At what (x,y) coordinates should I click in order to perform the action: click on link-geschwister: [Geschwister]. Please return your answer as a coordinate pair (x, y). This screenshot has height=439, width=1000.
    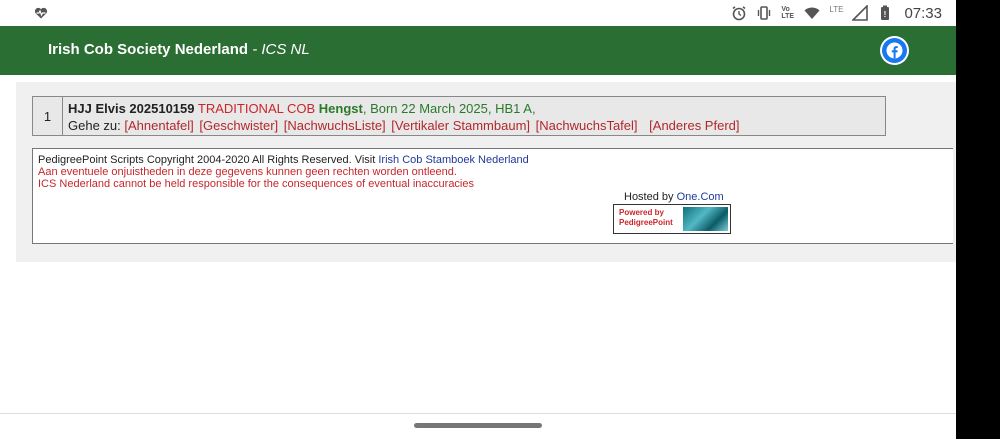
    Looking at the image, I should click on (238, 125).